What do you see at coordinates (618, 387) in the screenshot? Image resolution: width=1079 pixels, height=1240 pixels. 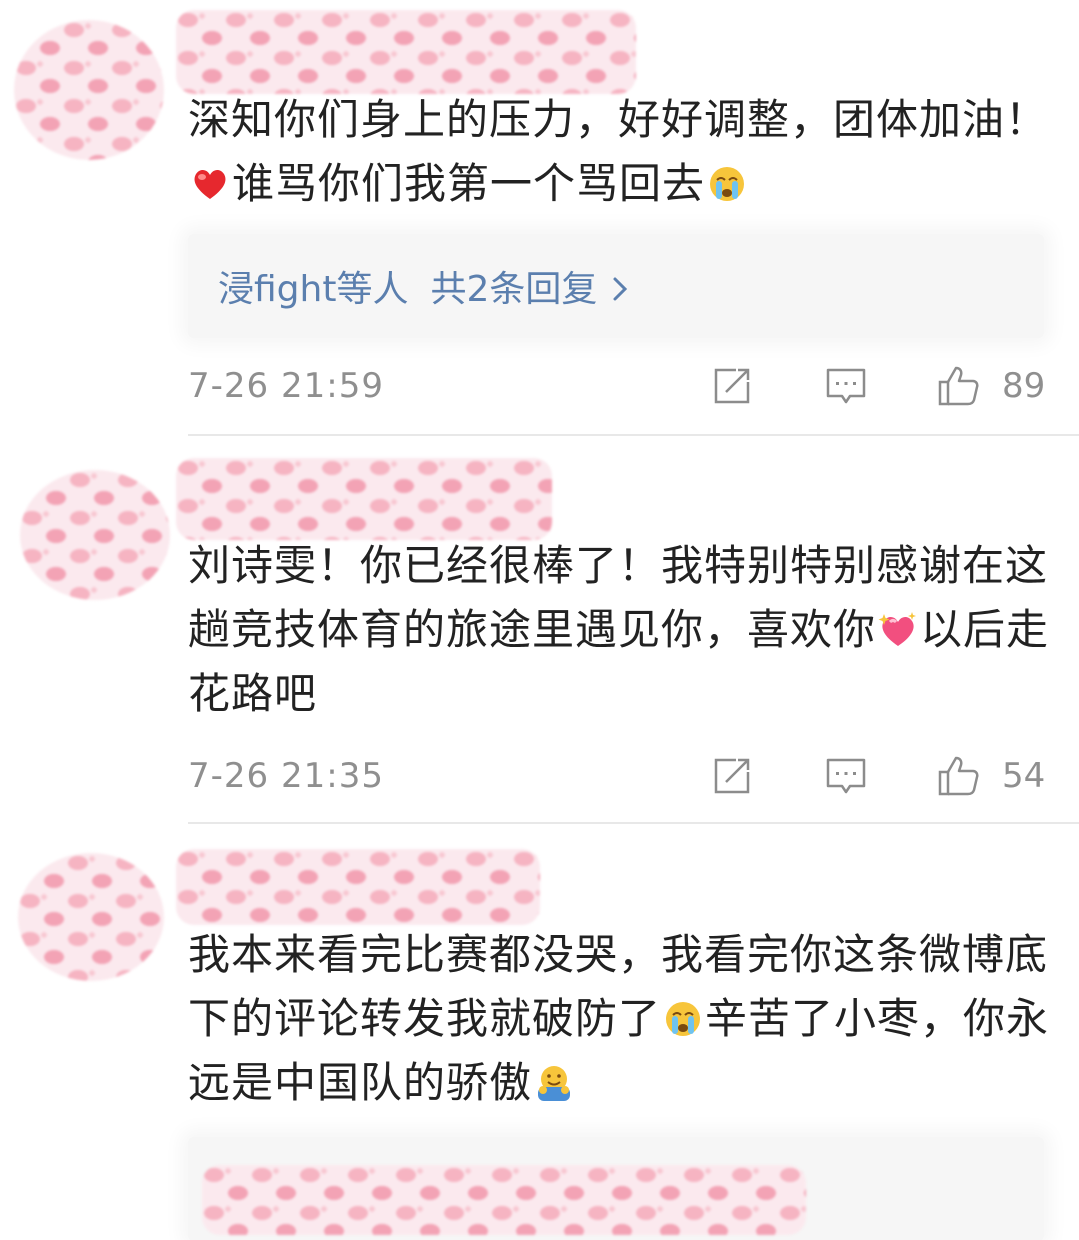 I see `comment-meta: 7-26 21:59 89` at bounding box center [618, 387].